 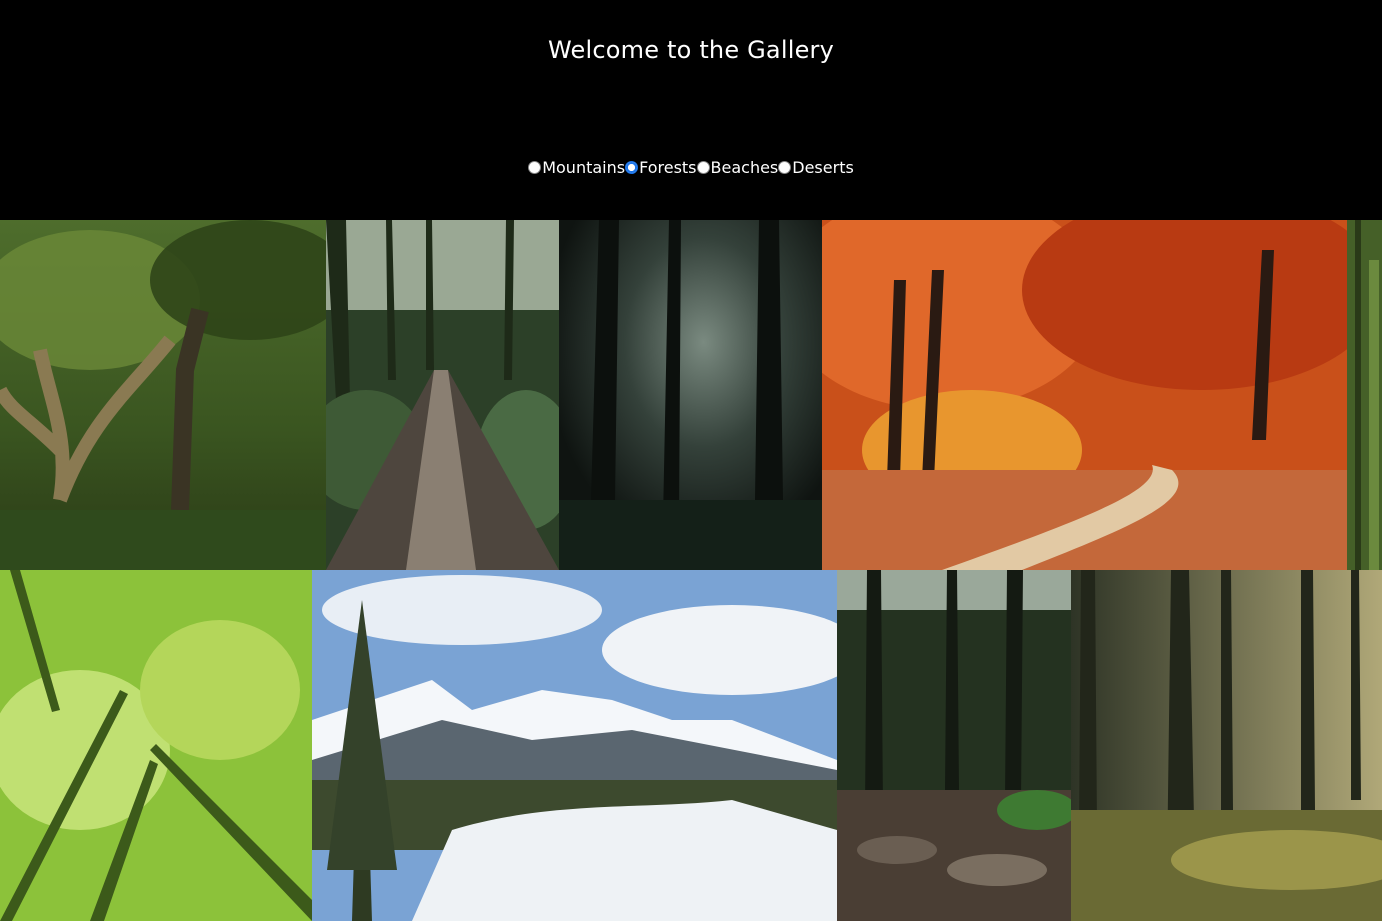 I want to click on green-canopy-image, so click(x=156, y=745).